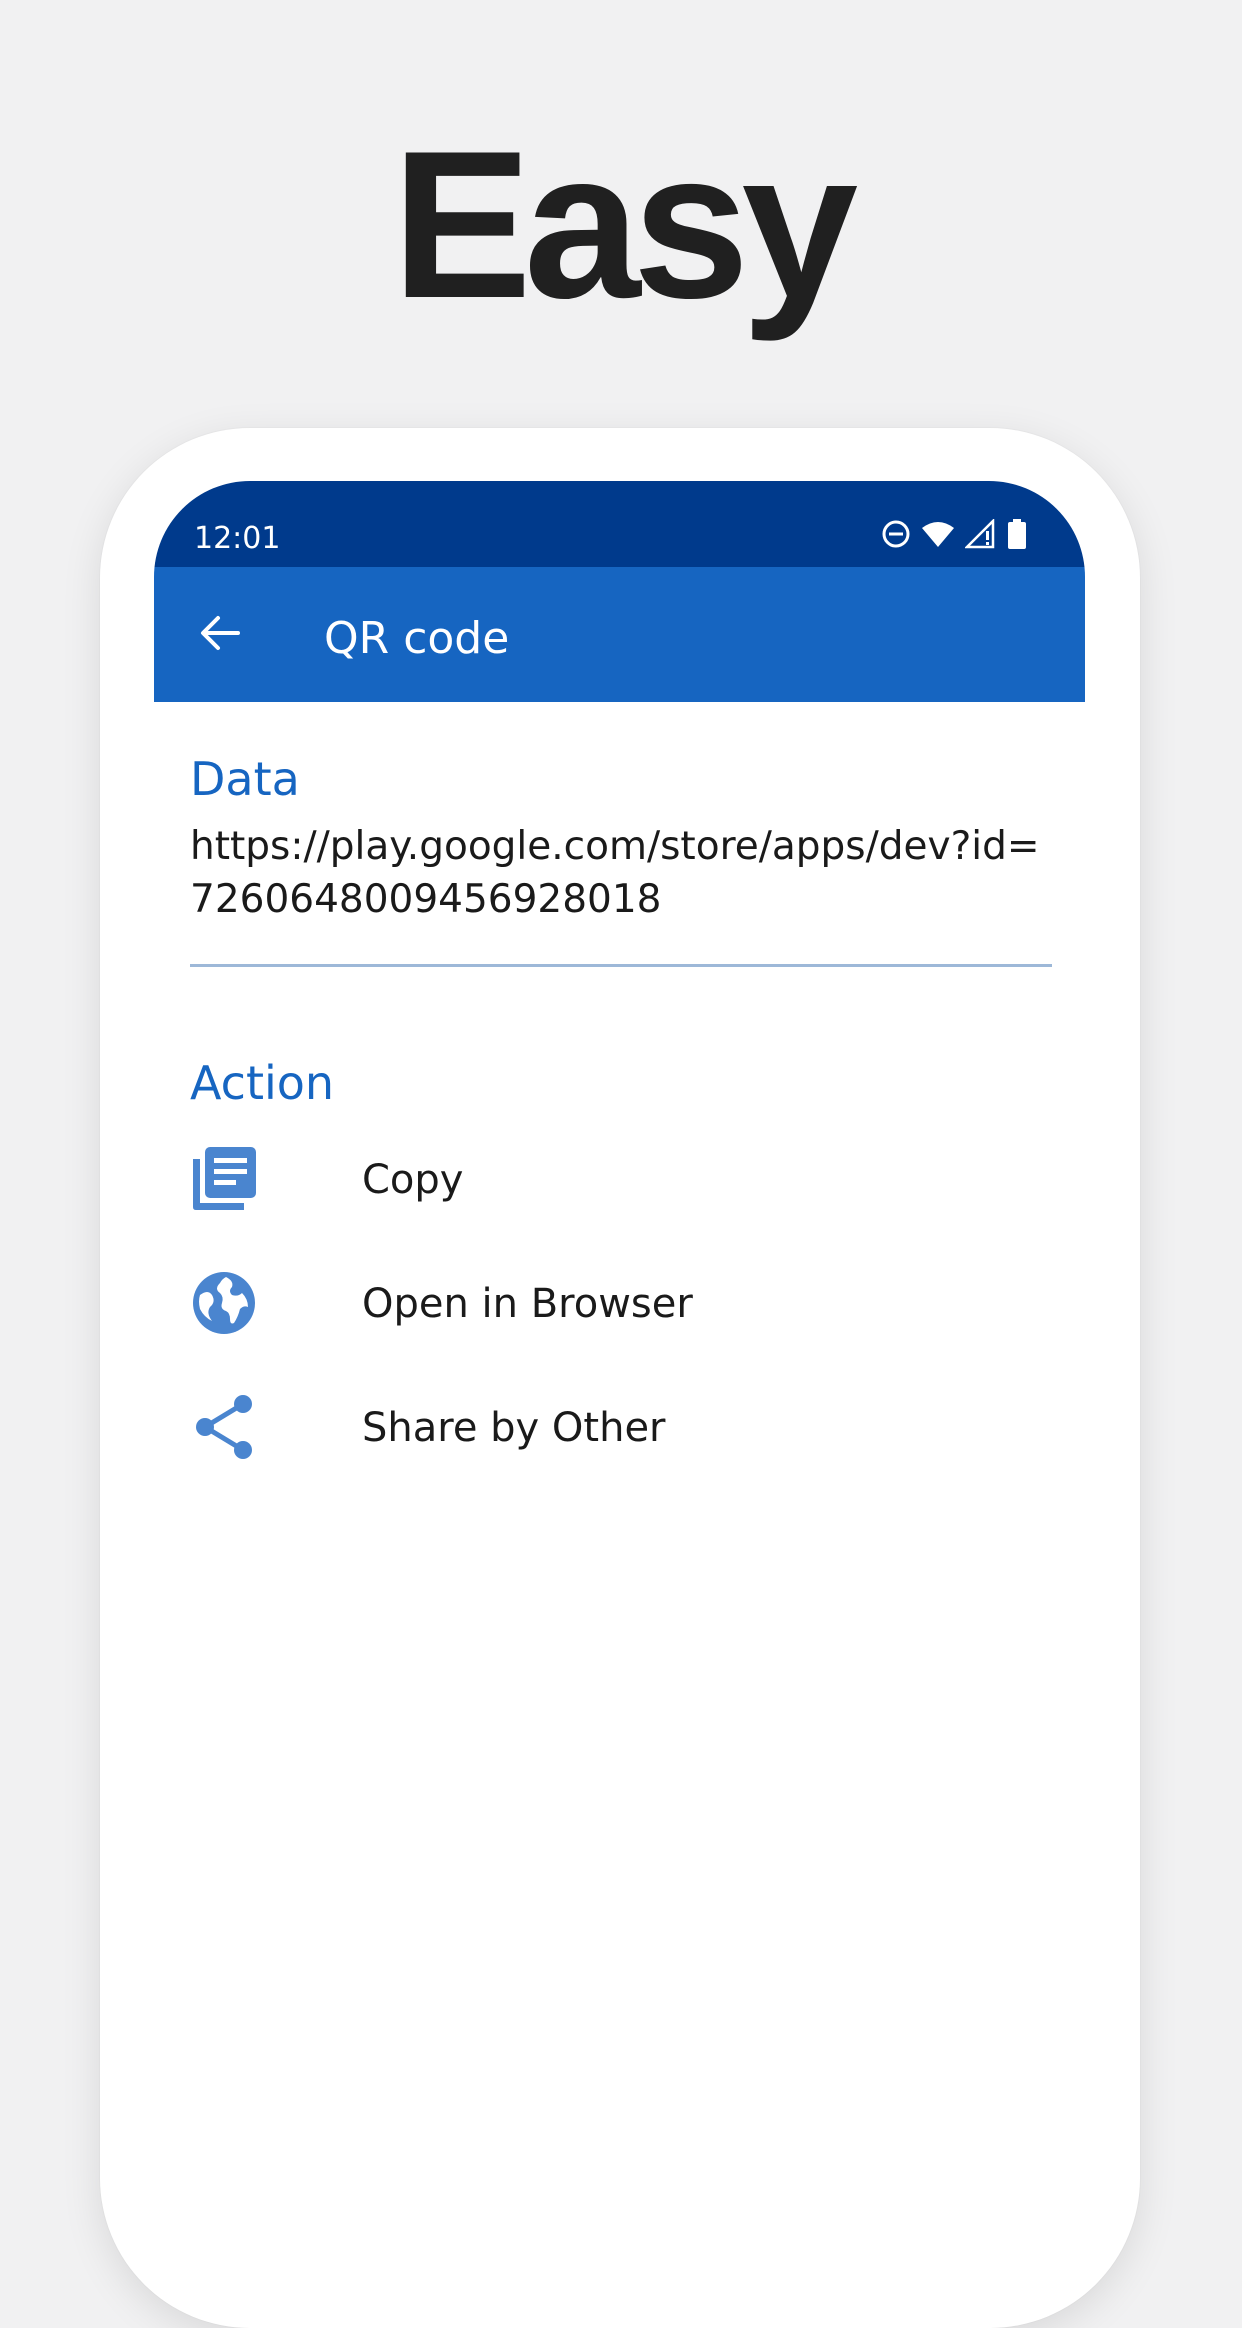  I want to click on data-section-title: Data, so click(245, 779).